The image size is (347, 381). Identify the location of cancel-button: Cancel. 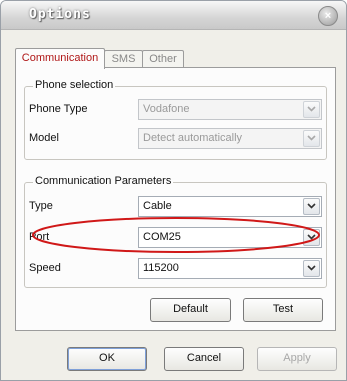
(204, 359).